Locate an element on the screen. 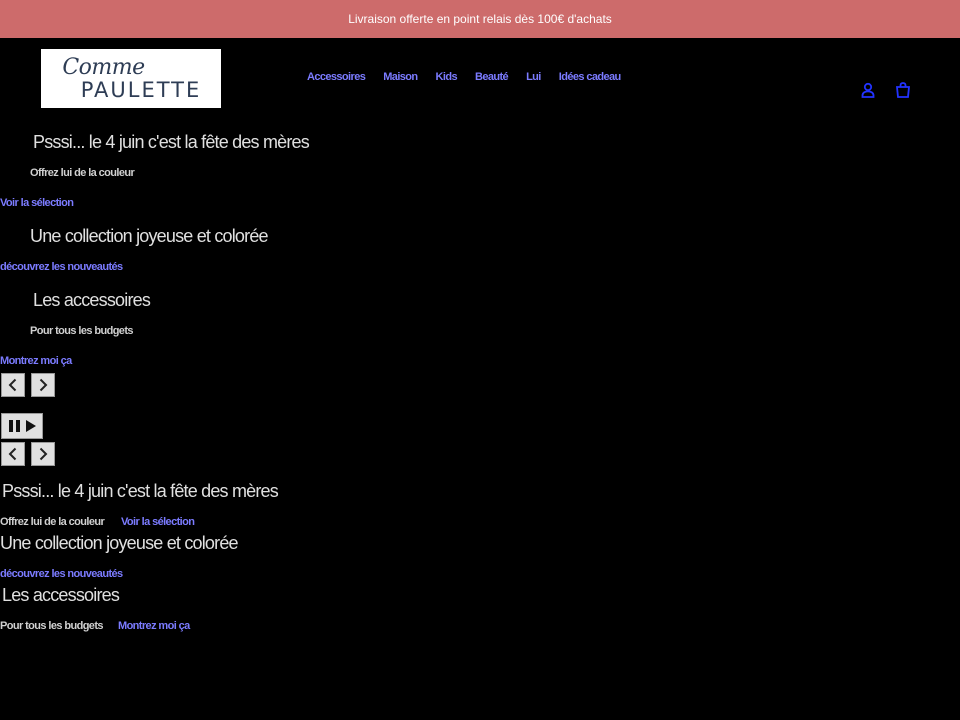 This screenshot has height=720, width=960. slide-3-link-dup: Montrez moi ça is located at coordinates (154, 626).